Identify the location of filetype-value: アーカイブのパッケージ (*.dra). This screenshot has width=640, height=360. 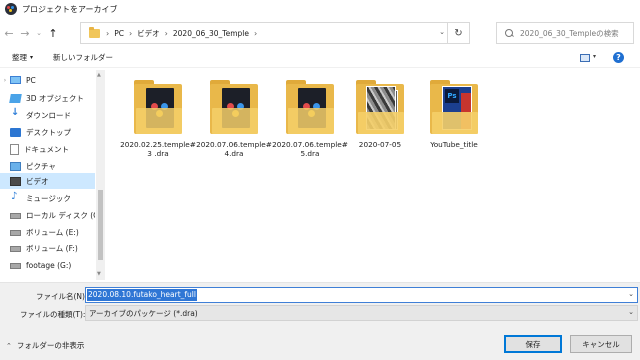
(143, 313).